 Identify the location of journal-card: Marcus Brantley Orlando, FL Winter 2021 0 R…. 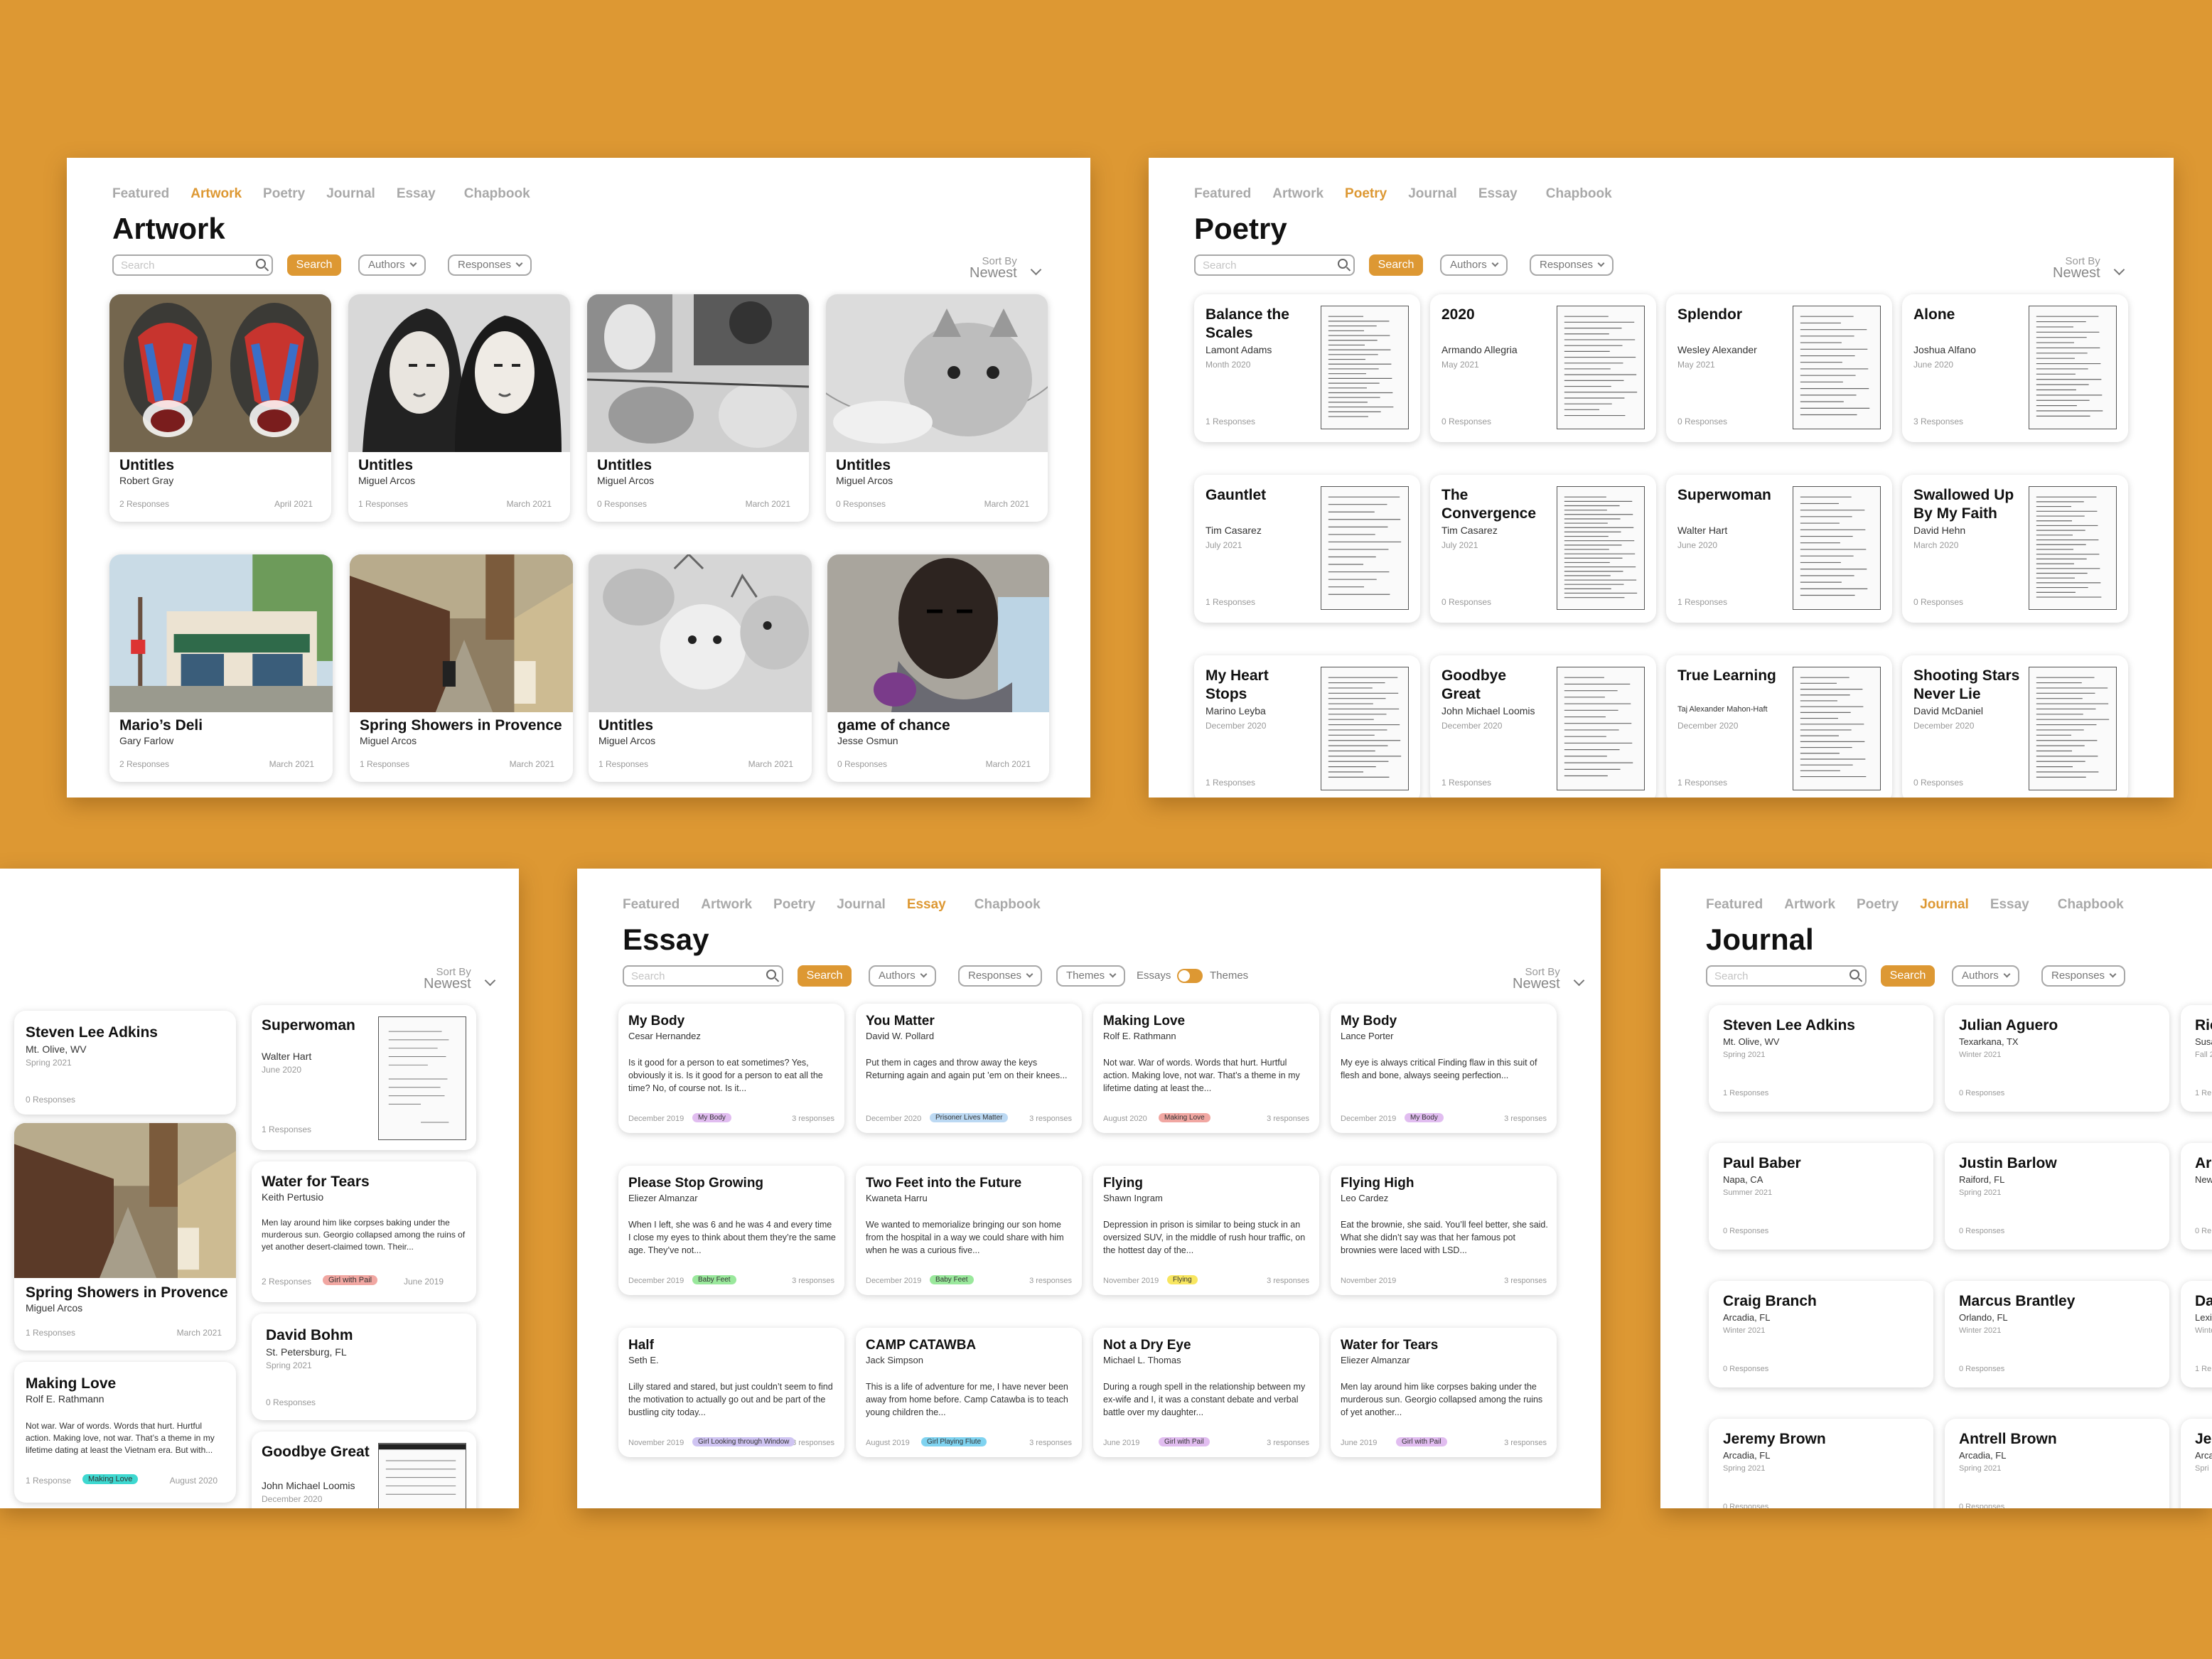
(2057, 1334).